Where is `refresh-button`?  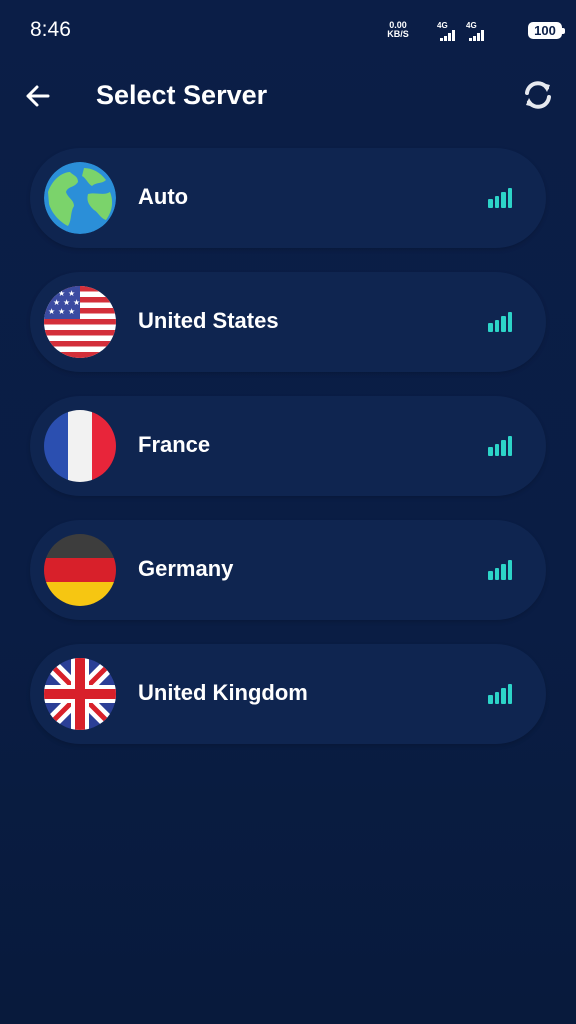 refresh-button is located at coordinates (538, 95).